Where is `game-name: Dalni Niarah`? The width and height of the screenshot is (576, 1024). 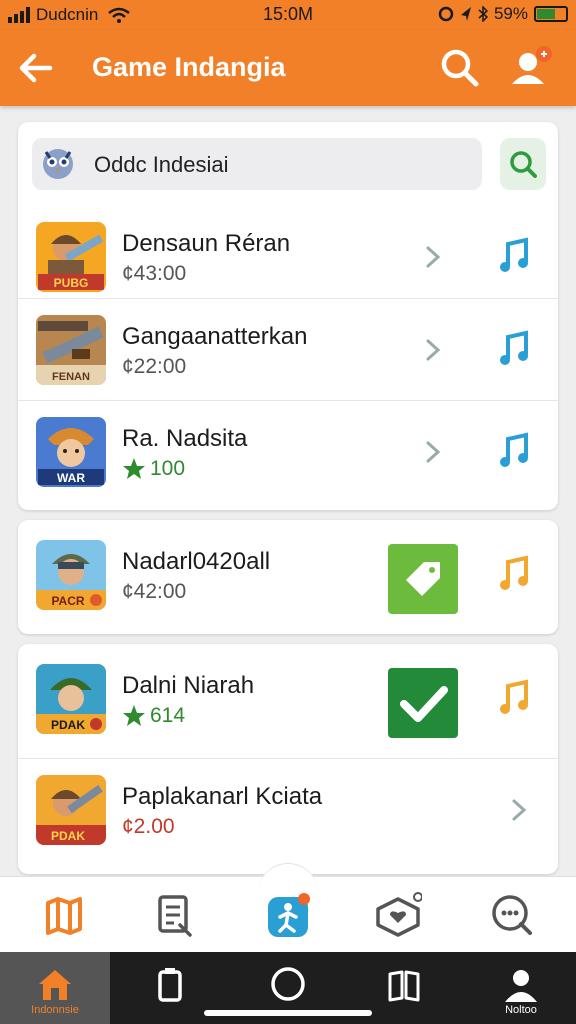 game-name: Dalni Niarah is located at coordinates (188, 685).